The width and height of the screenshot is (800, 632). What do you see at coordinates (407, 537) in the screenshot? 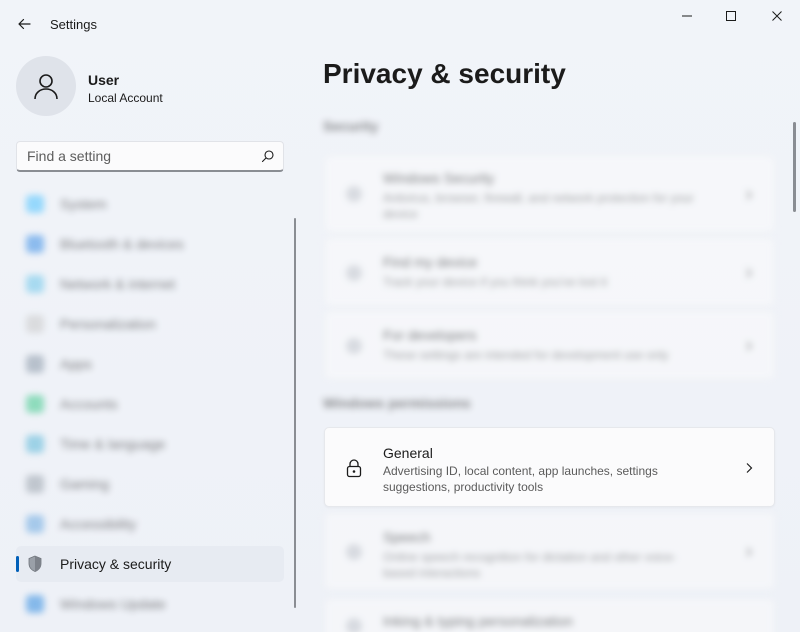
I see `card-title: Speech` at bounding box center [407, 537].